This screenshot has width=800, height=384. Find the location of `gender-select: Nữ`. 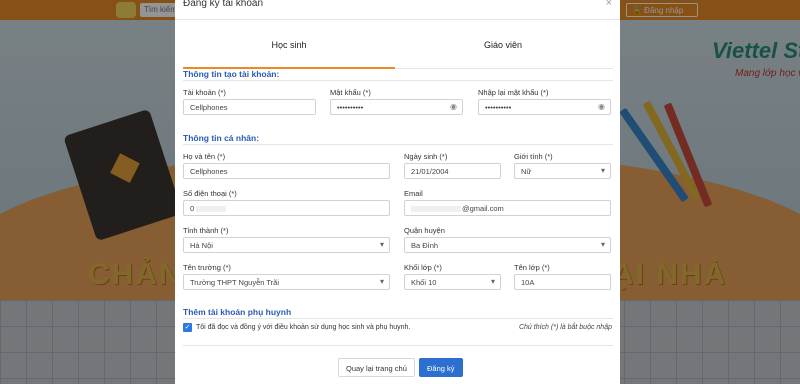

gender-select: Nữ is located at coordinates (562, 171).